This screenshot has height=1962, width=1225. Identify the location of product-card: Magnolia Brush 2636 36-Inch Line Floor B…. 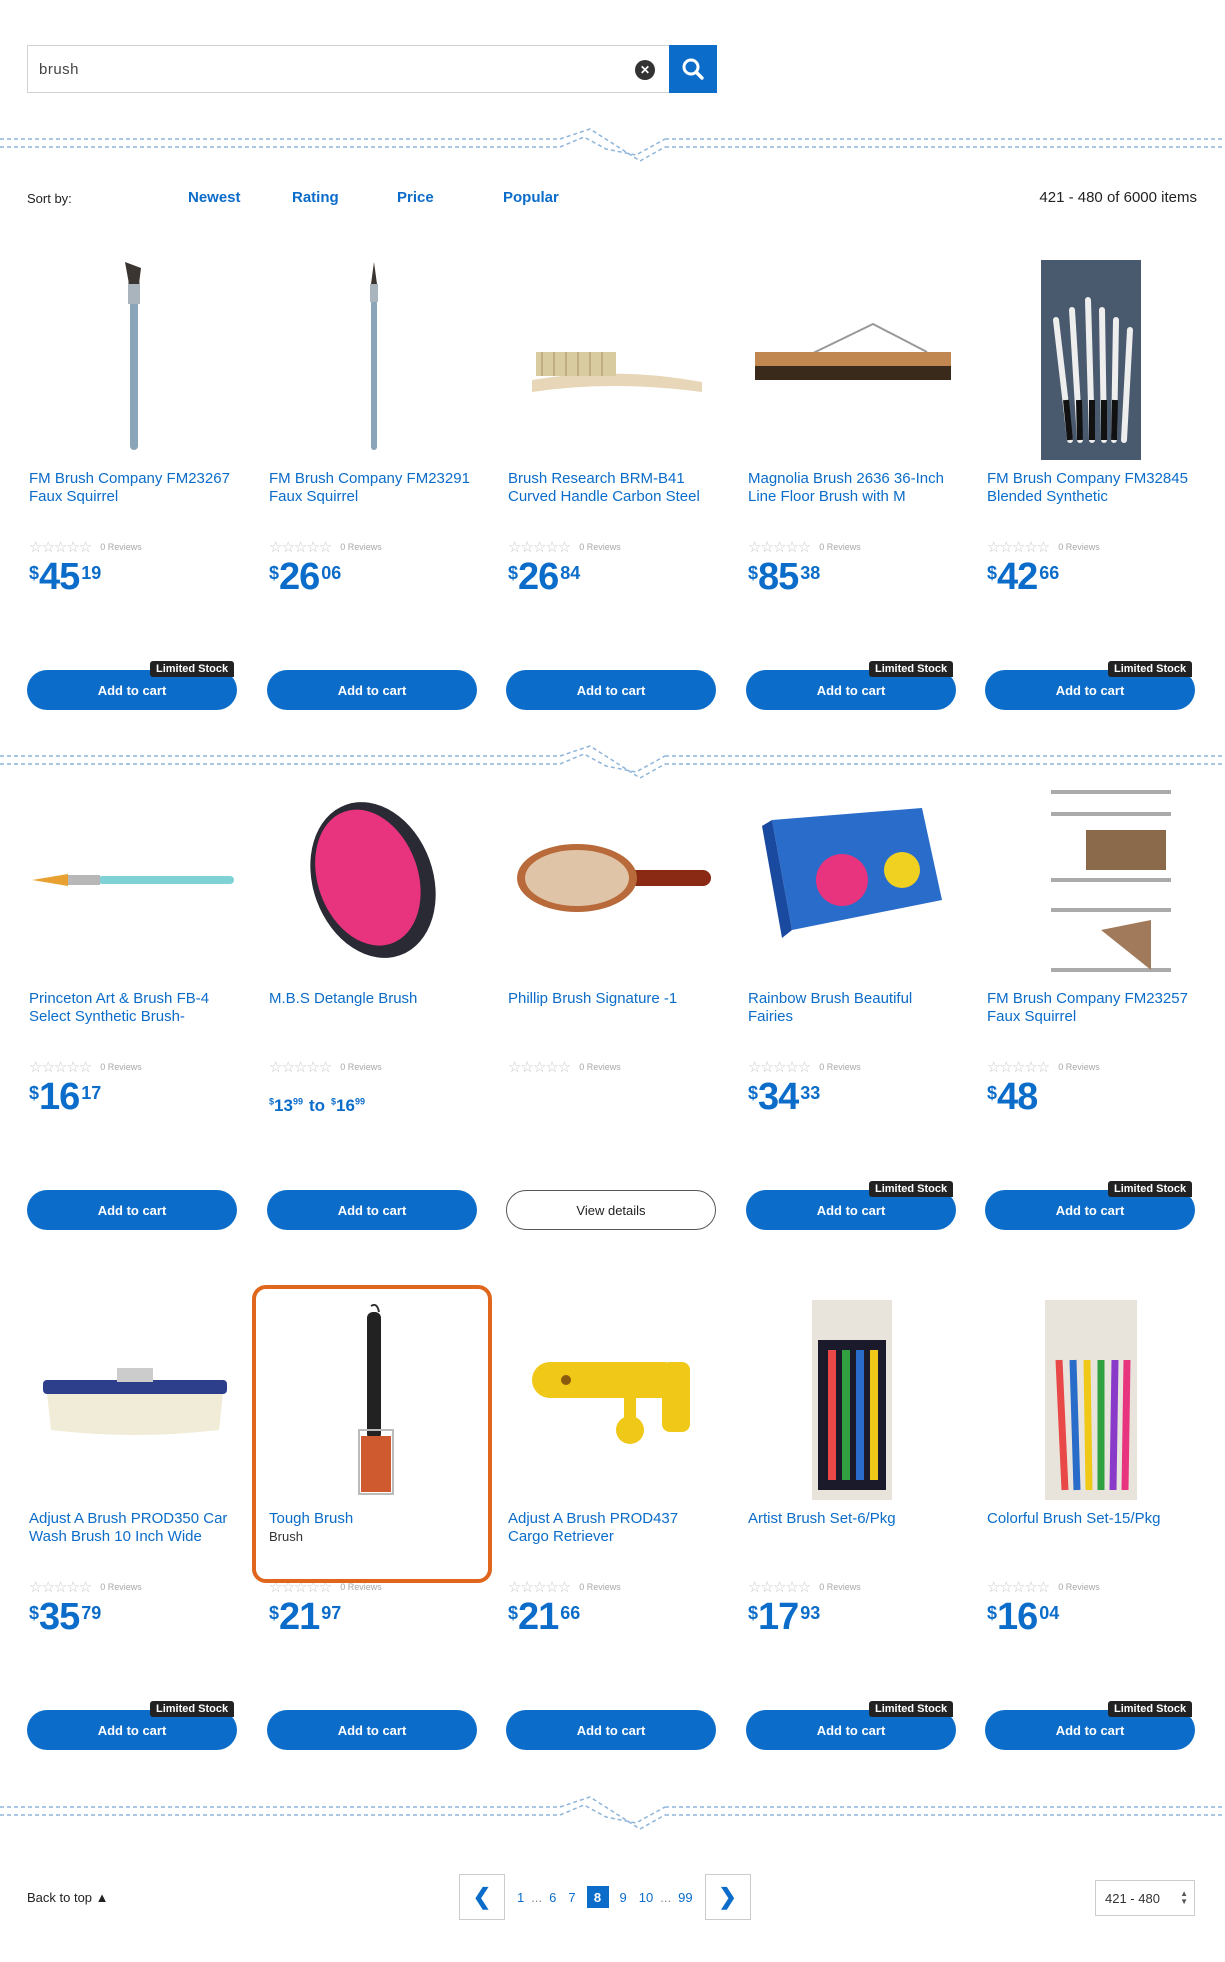
(852, 490).